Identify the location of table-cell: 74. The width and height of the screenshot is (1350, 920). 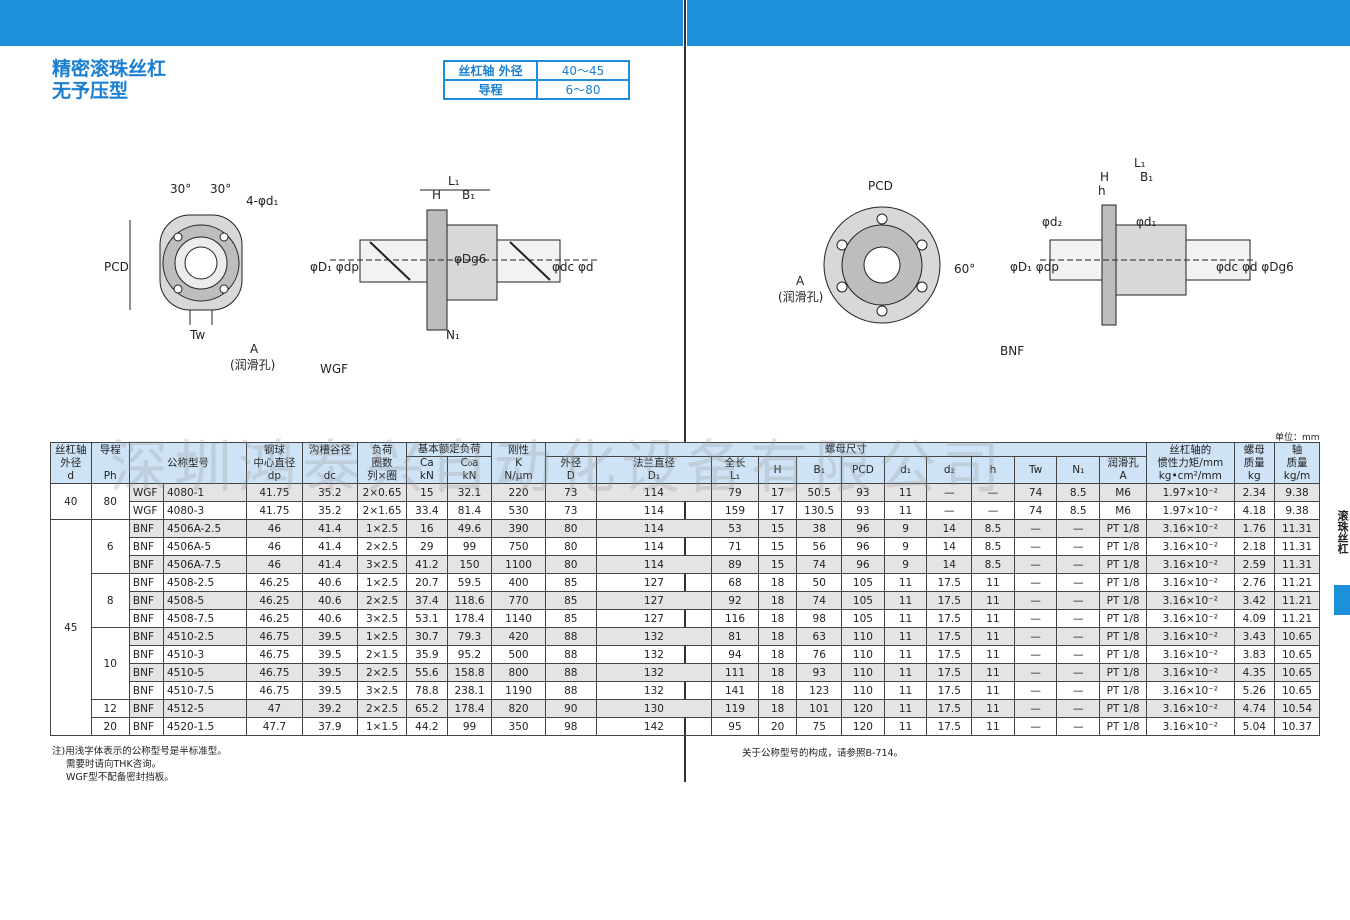
(1035, 492).